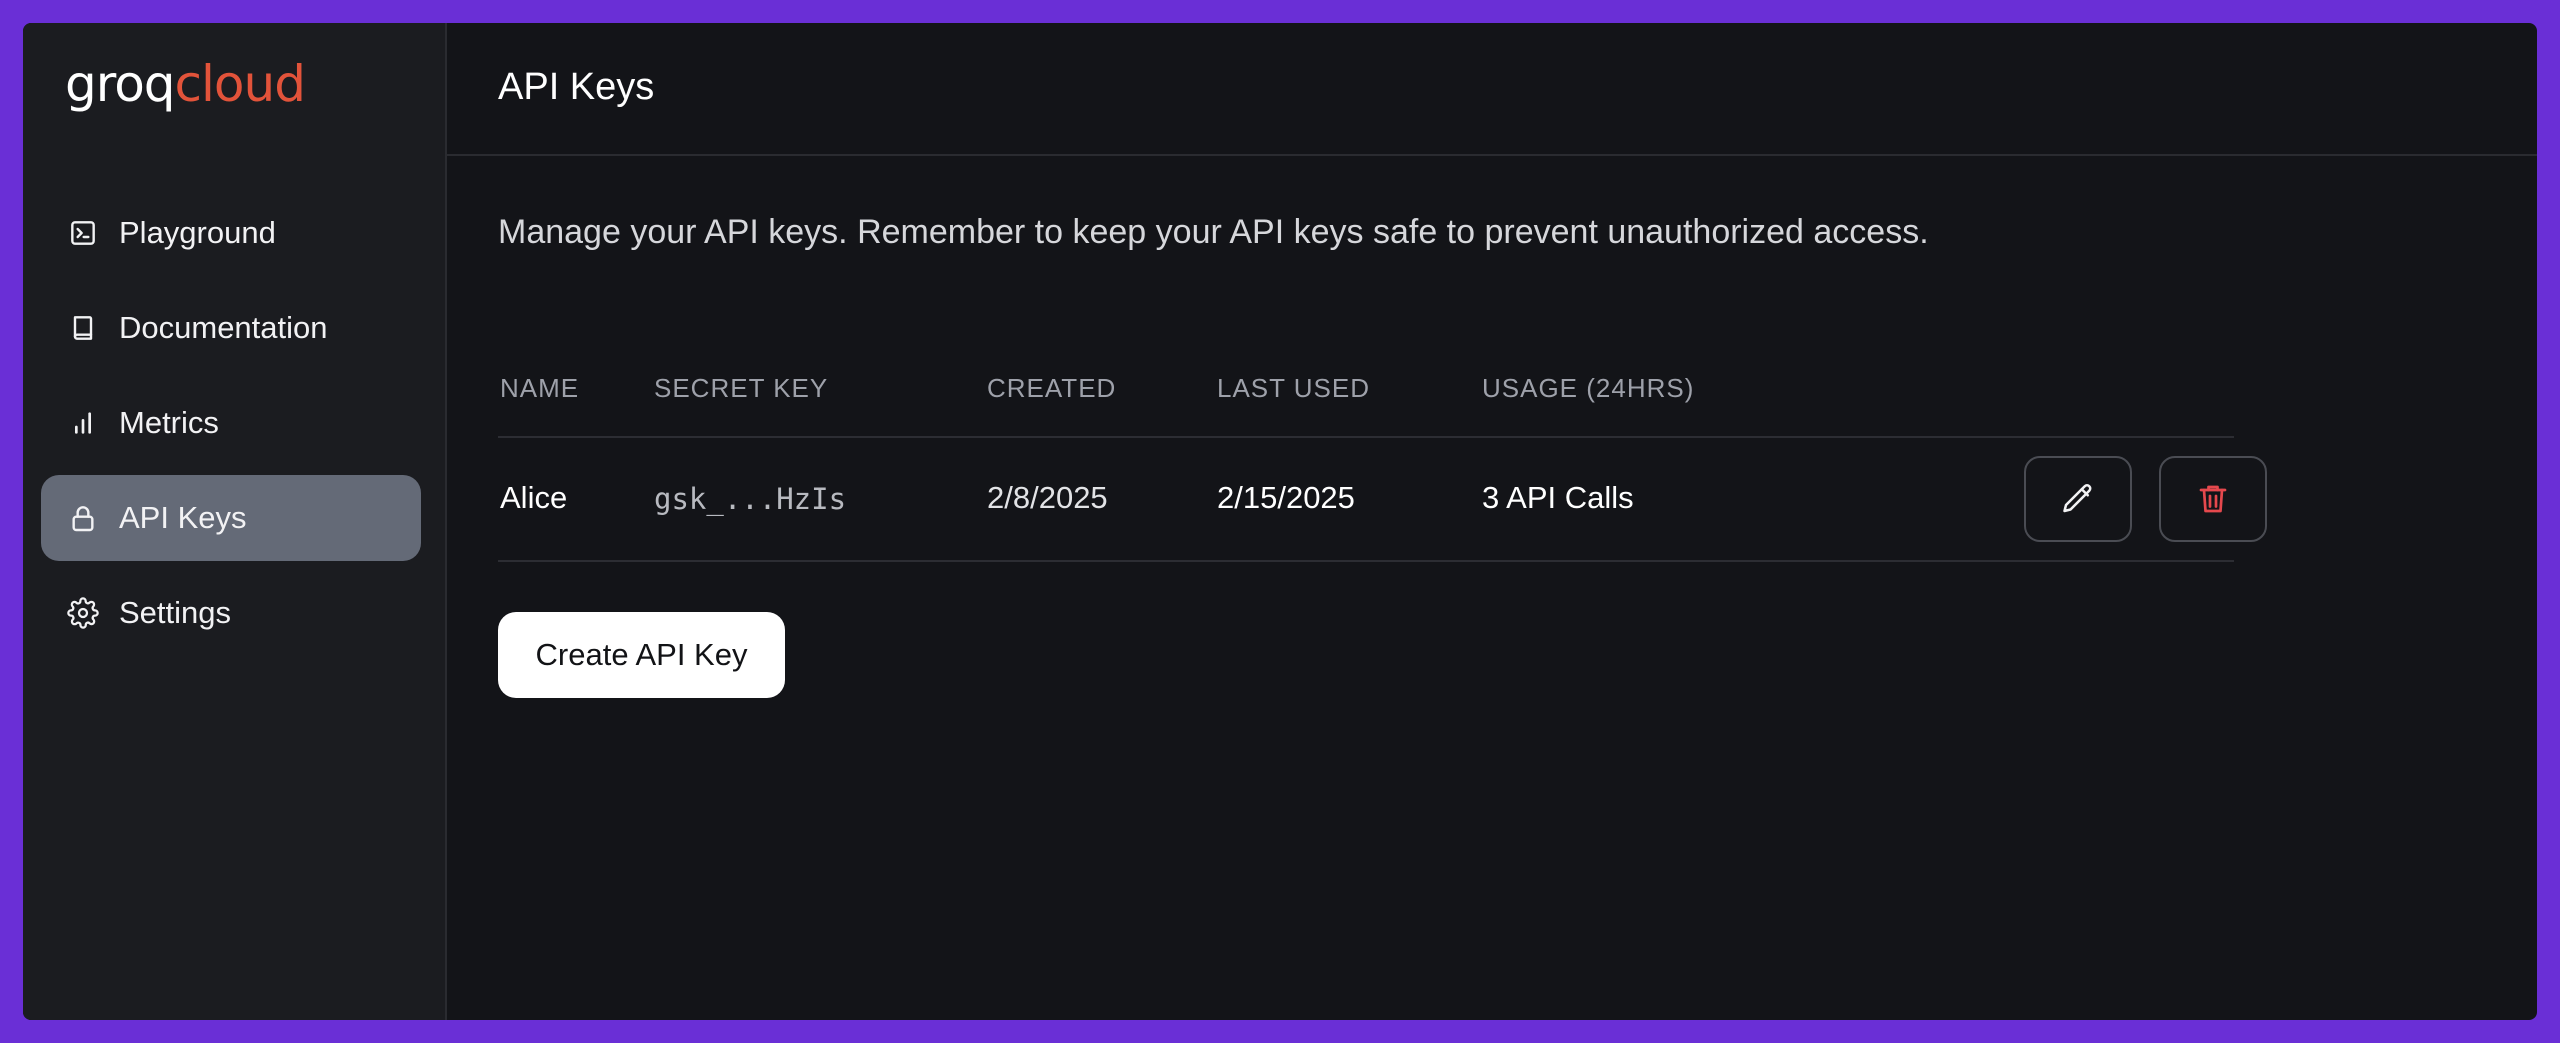  What do you see at coordinates (183, 517) in the screenshot?
I see `sidebar-item-label: API Keys` at bounding box center [183, 517].